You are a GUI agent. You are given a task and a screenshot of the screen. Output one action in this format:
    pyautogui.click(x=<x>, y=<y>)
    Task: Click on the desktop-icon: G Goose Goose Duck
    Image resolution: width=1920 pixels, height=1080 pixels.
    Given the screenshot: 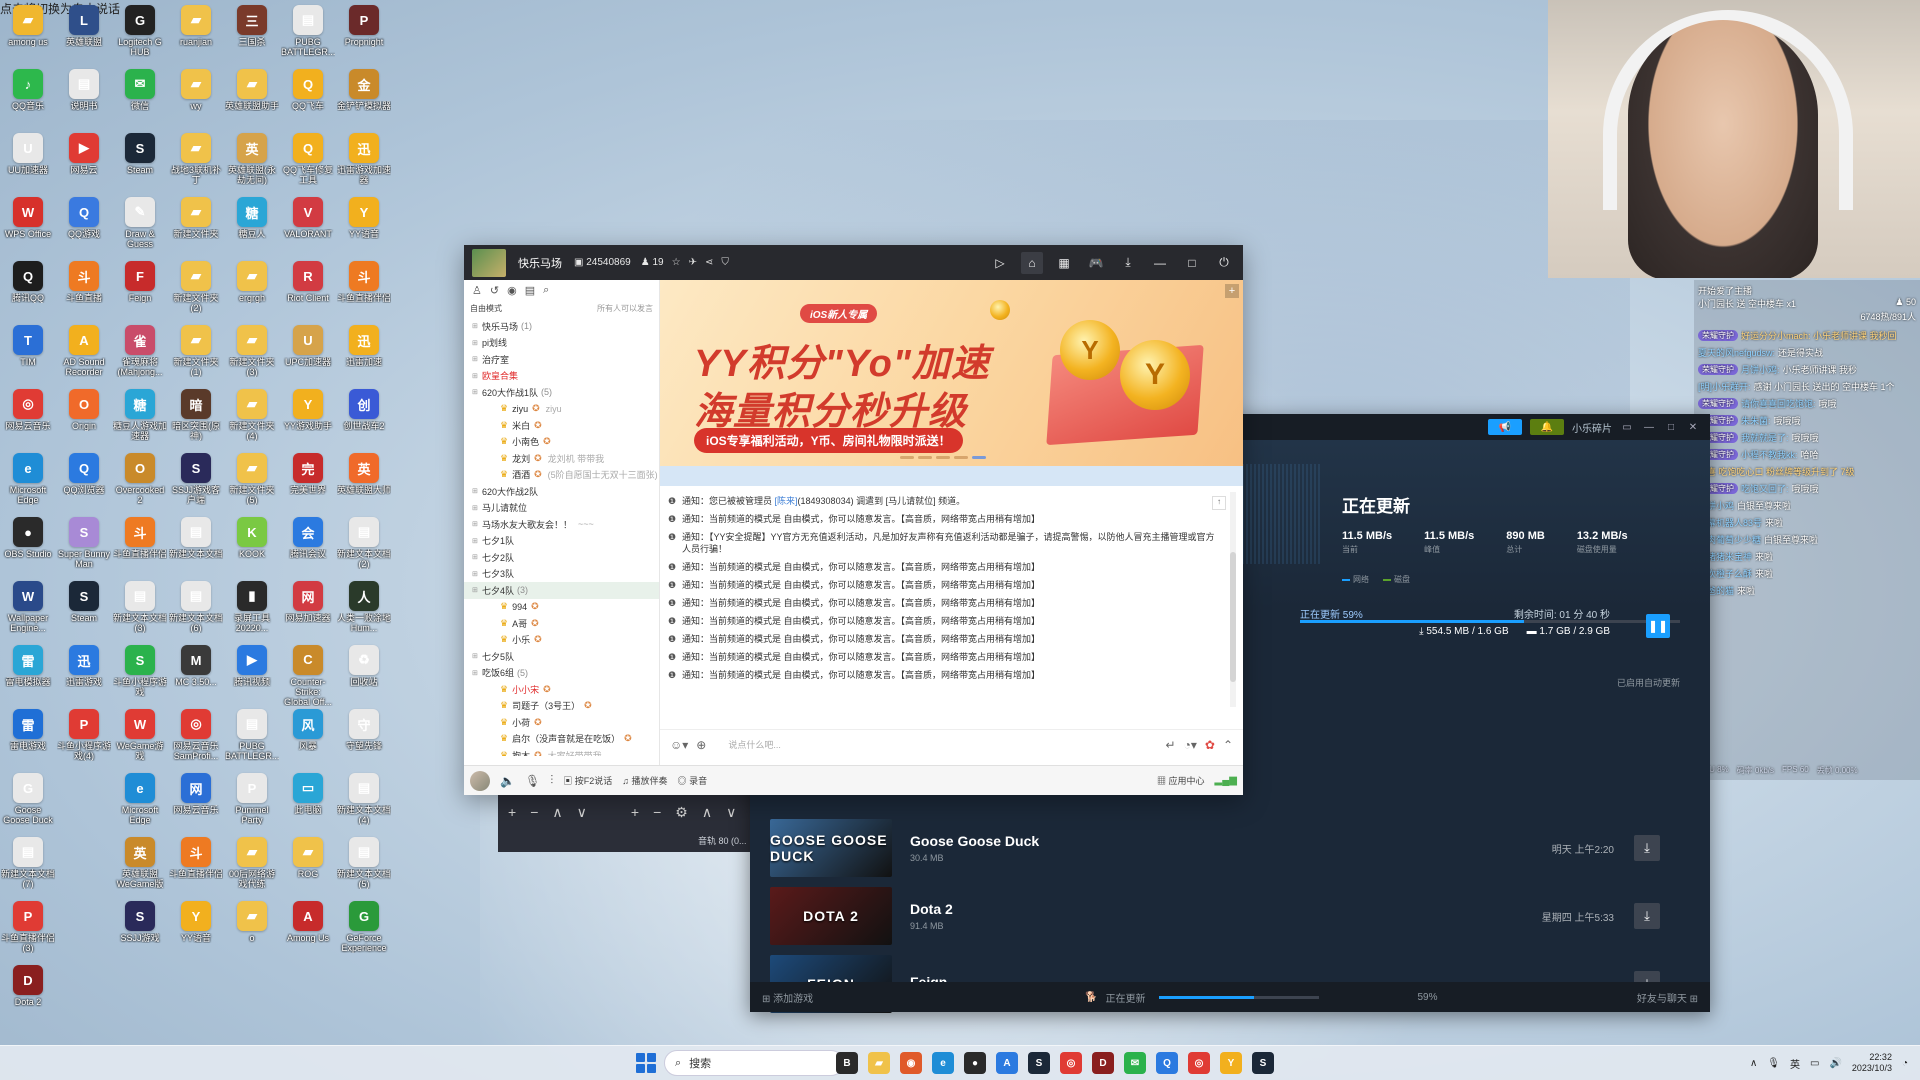 What is the action you would take?
    pyautogui.click(x=28, y=802)
    